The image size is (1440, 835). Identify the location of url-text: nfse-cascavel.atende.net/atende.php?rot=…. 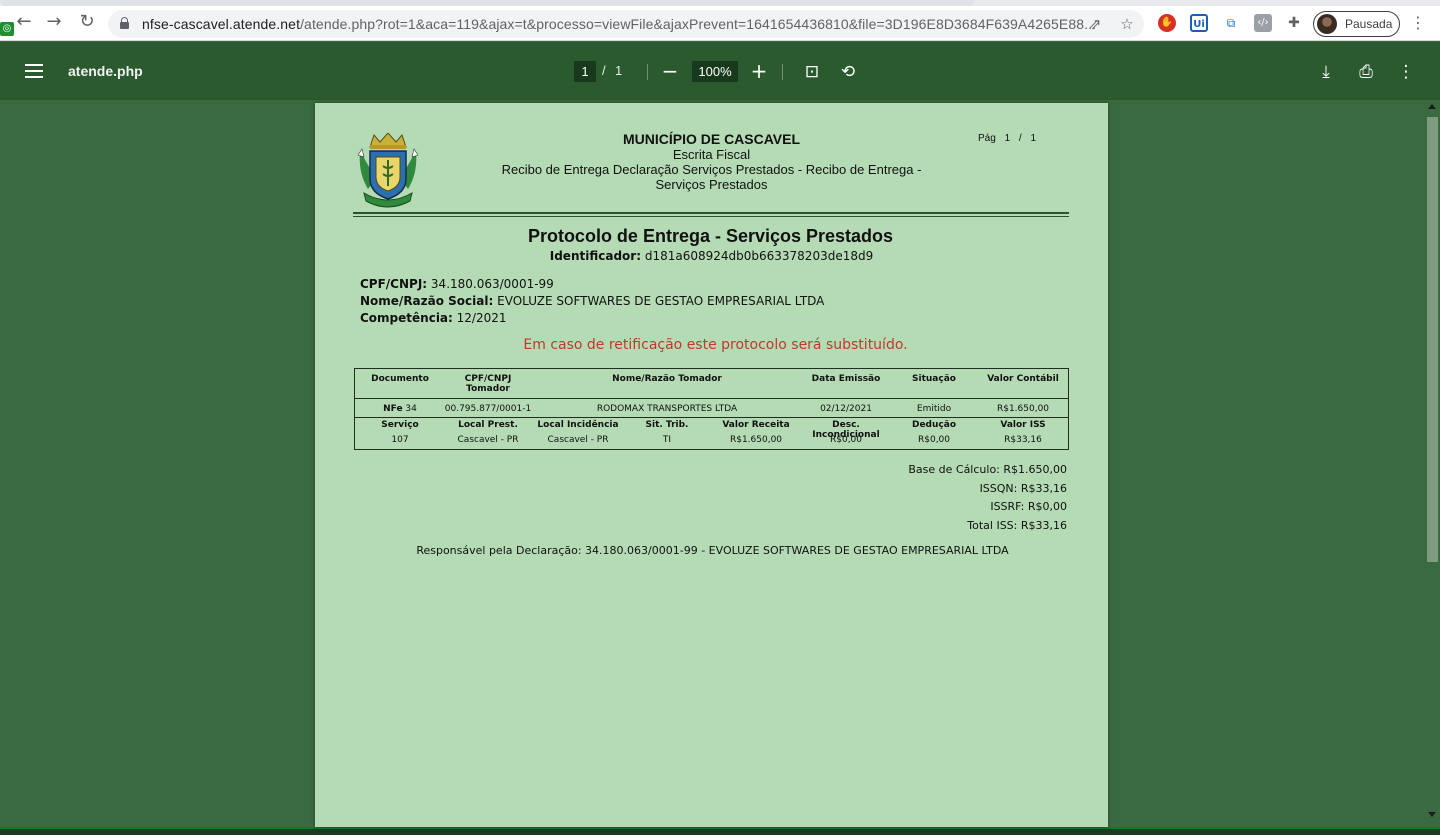
(619, 24).